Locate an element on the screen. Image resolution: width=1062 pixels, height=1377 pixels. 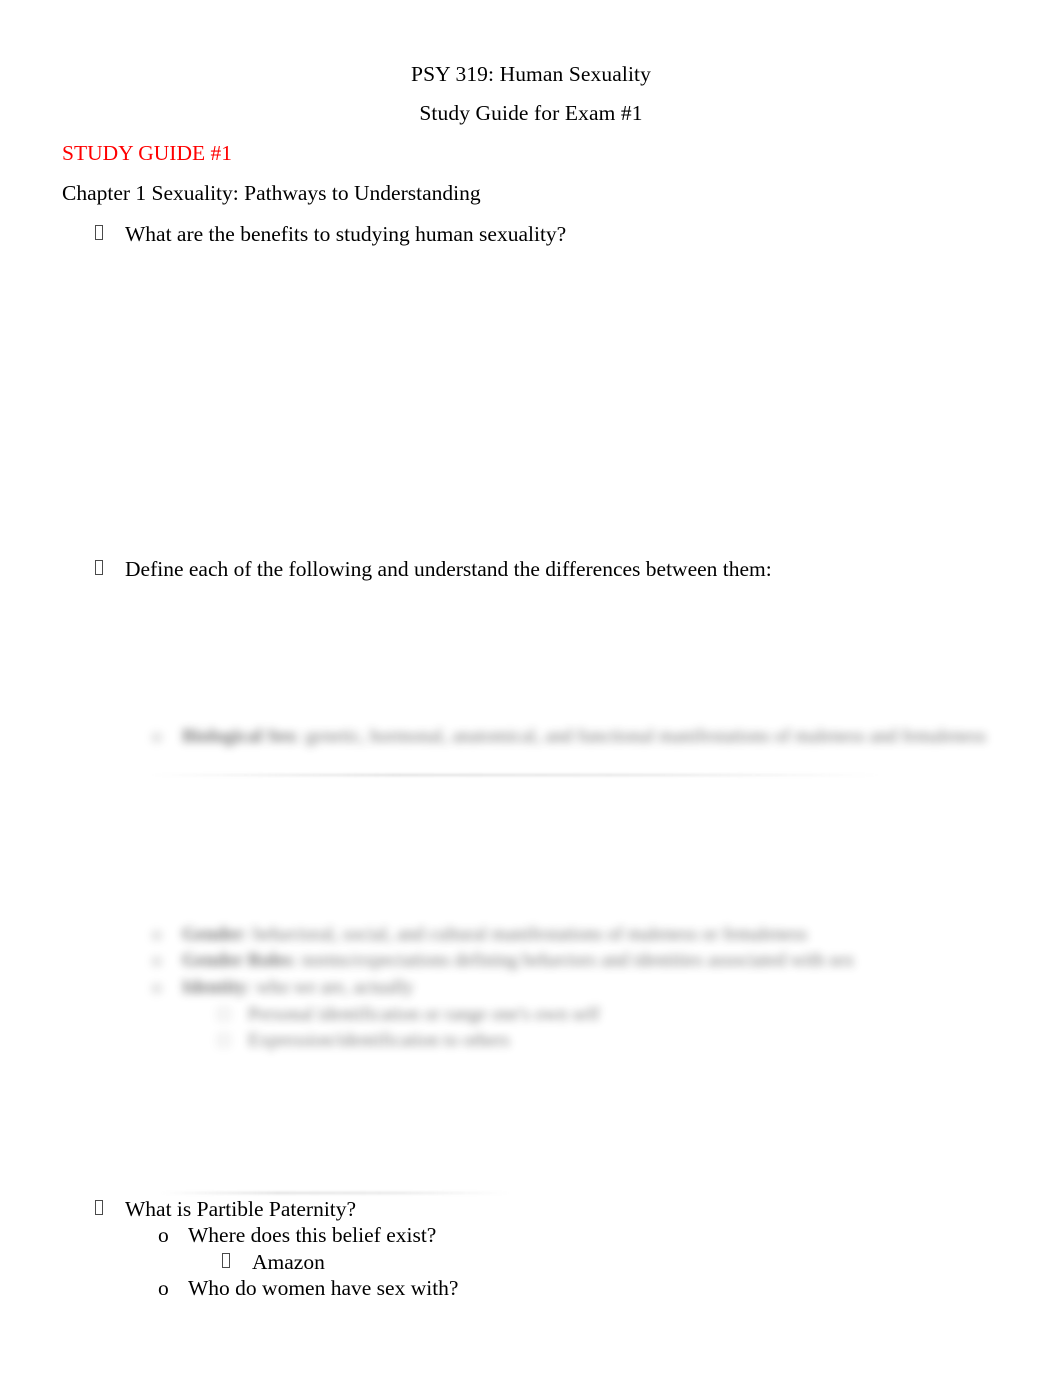
study-guide-heading: STUDY GUIDE #1 is located at coordinates (147, 153).